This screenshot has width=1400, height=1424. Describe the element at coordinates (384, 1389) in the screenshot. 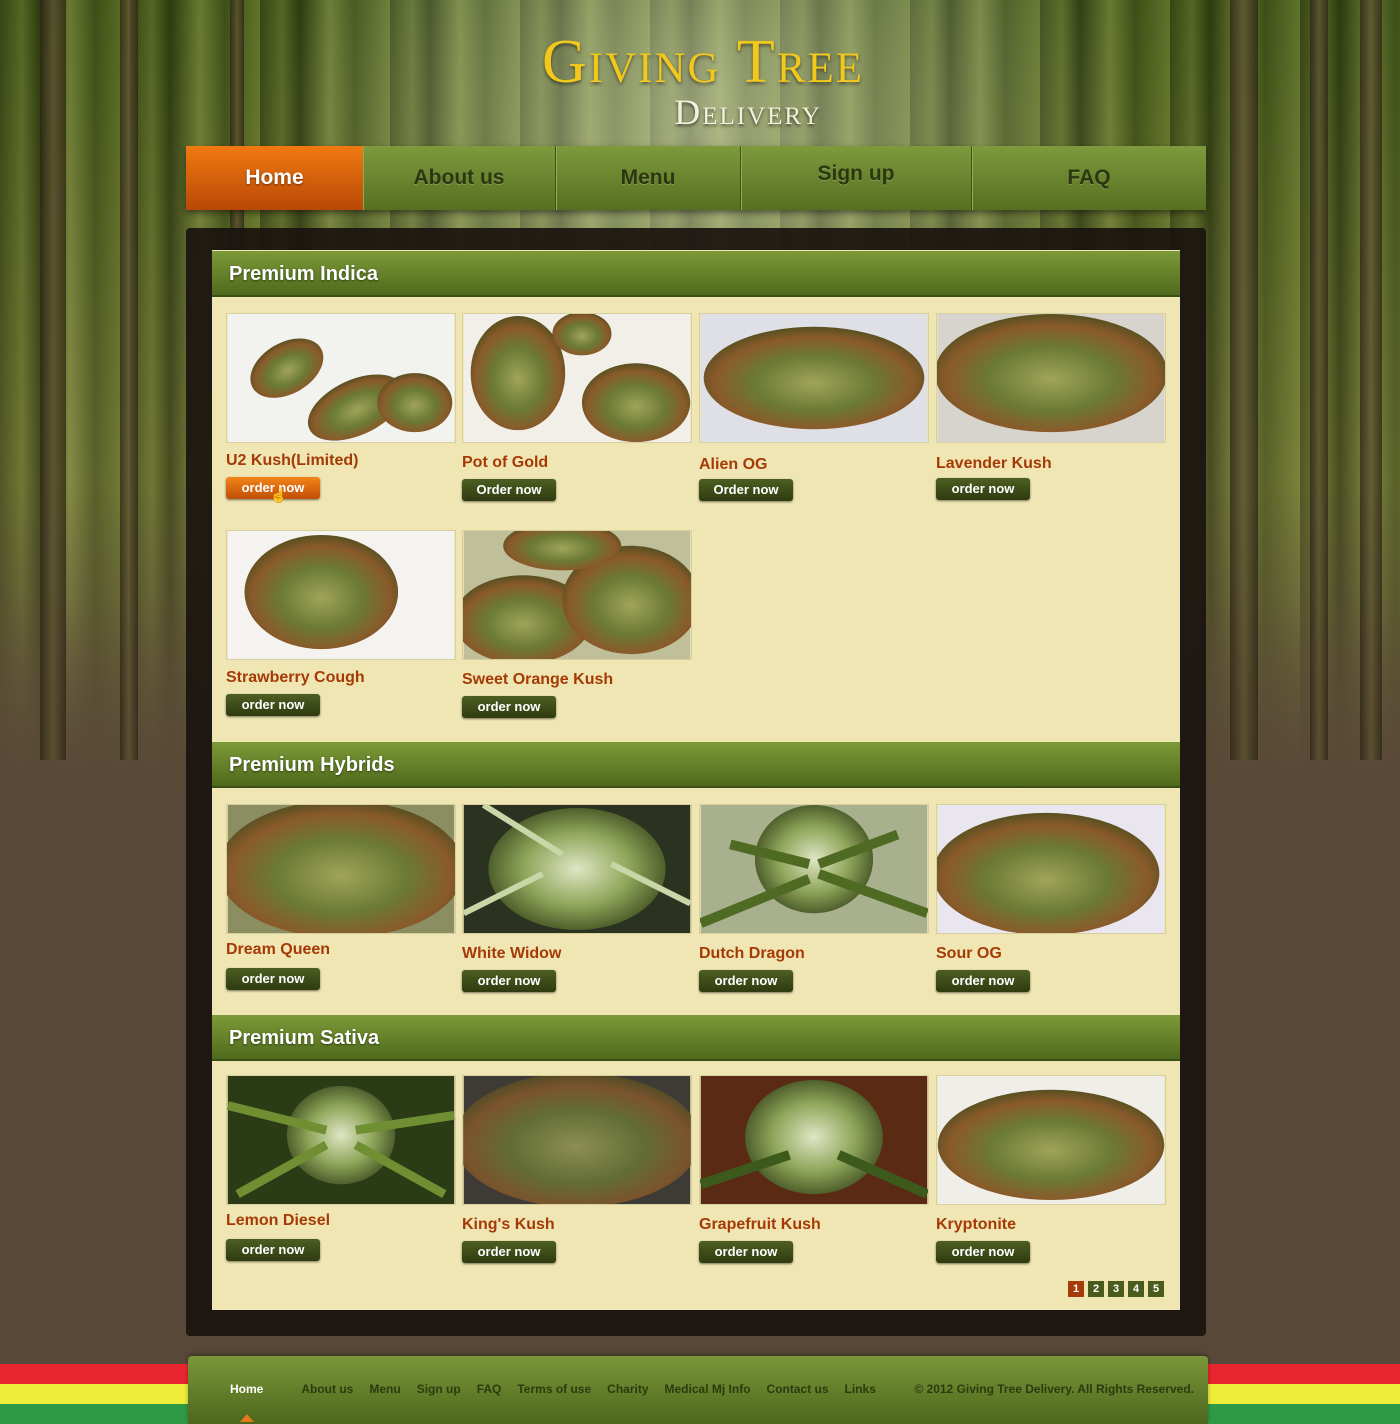

I see `footer-link-menu: Menu` at that location.